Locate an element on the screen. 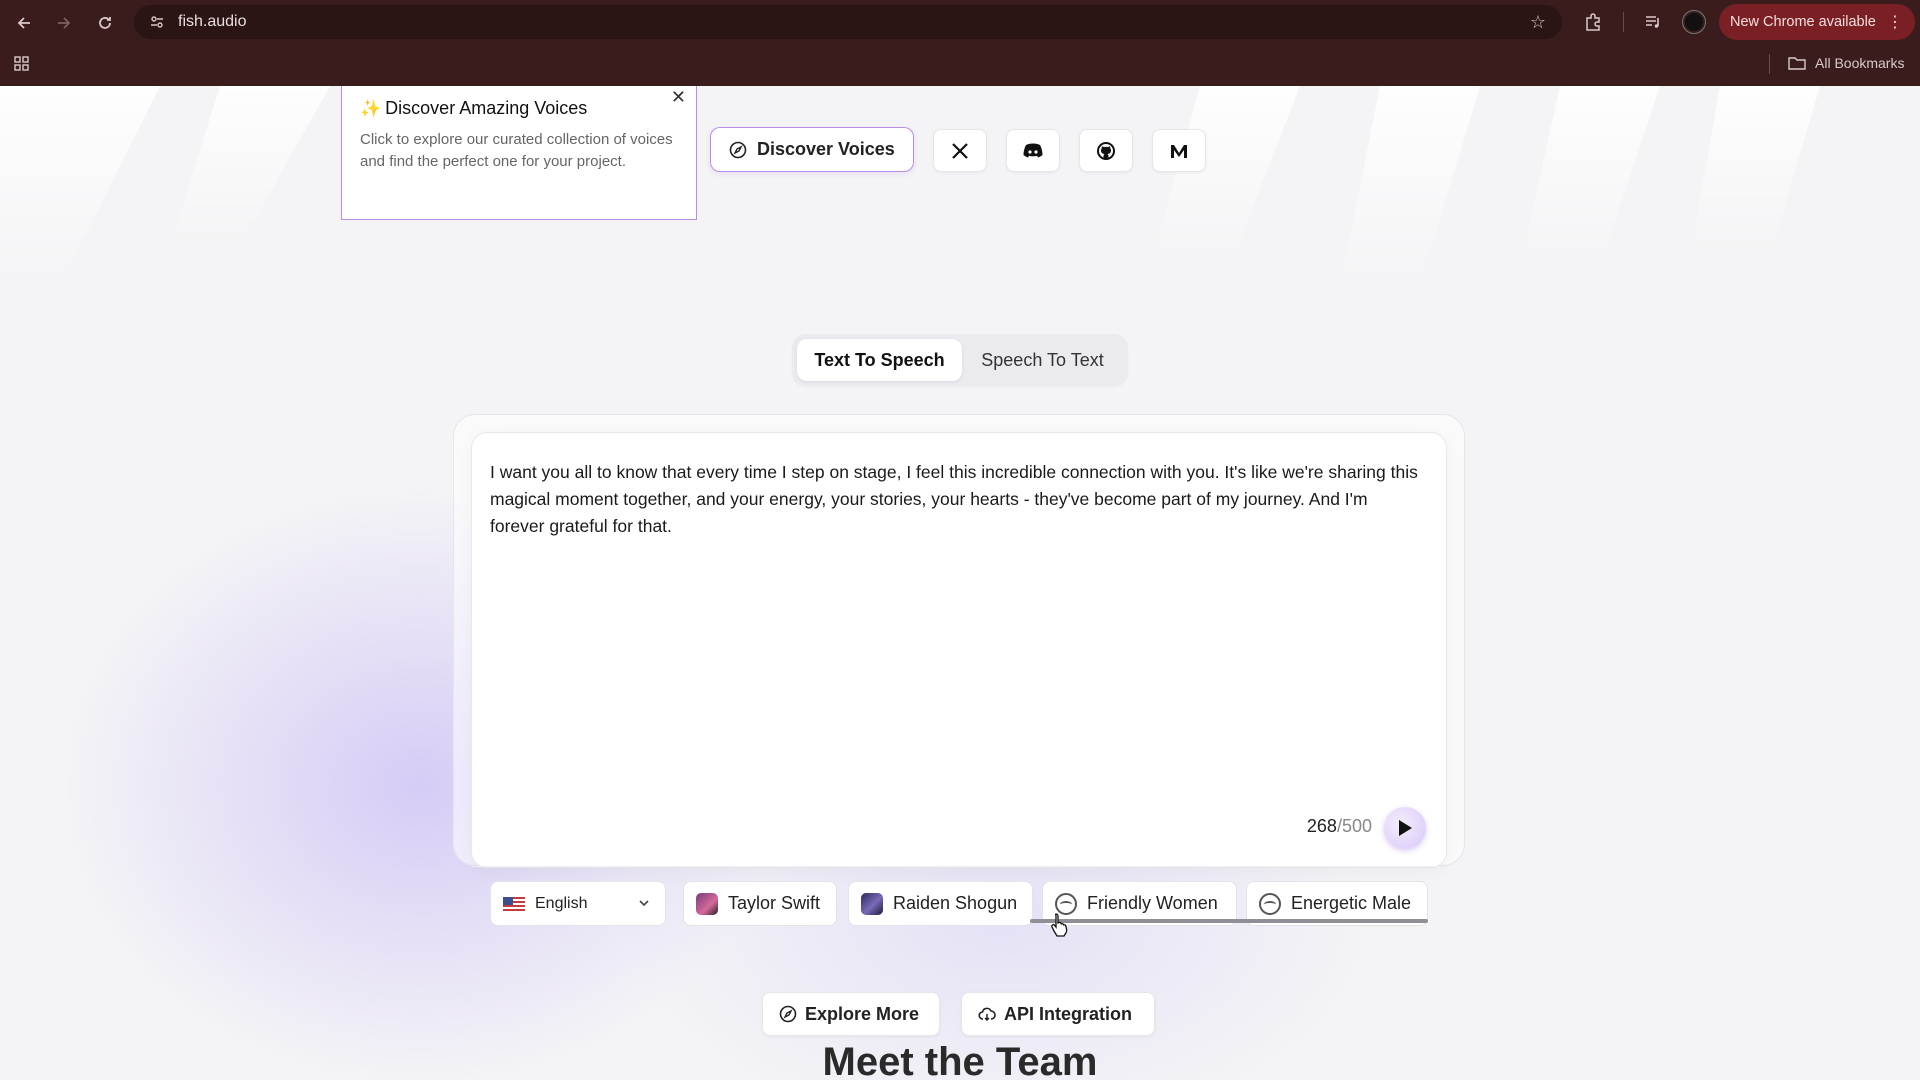 This screenshot has height=1080, width=1920. voice-wave-icon is located at coordinates (1270, 903).